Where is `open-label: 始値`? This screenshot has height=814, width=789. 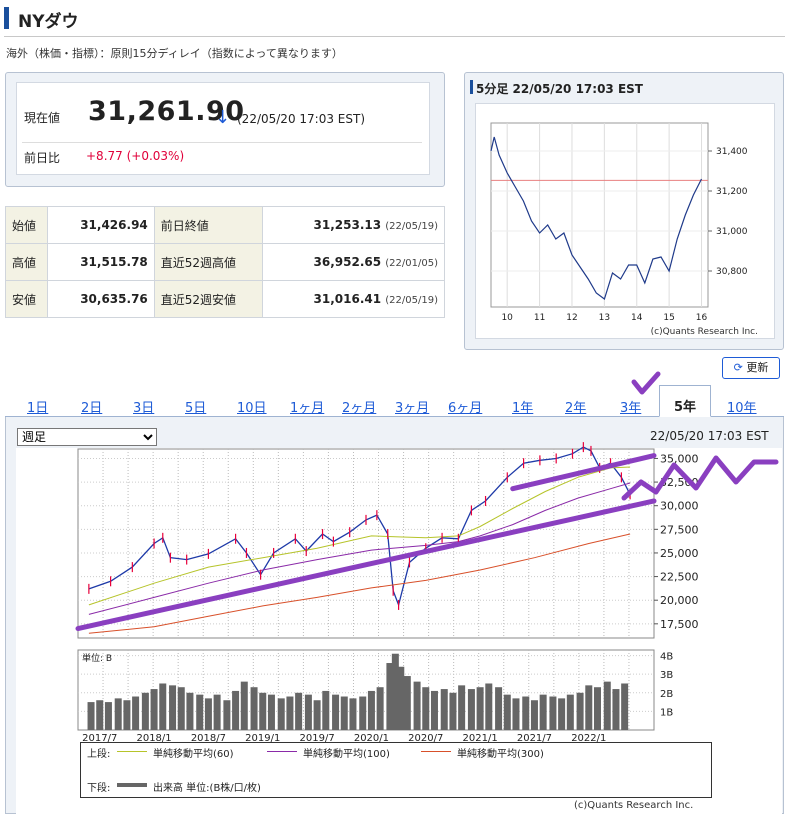 open-label: 始値 is located at coordinates (26, 225).